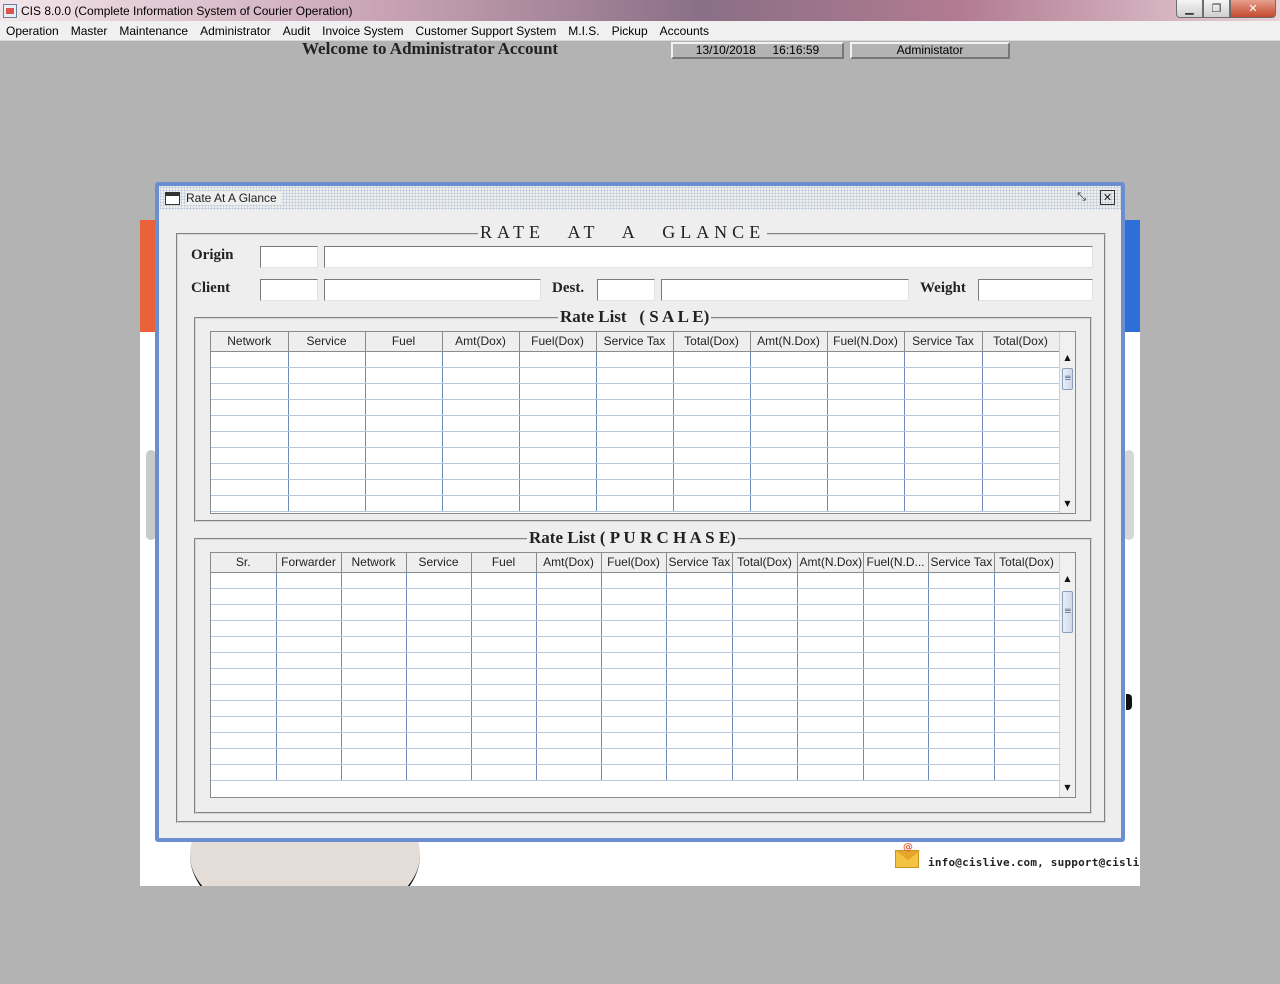 This screenshot has height=984, width=1280. Describe the element at coordinates (486, 31) in the screenshot. I see `menu-customer-support-system: Customer Support System` at that location.